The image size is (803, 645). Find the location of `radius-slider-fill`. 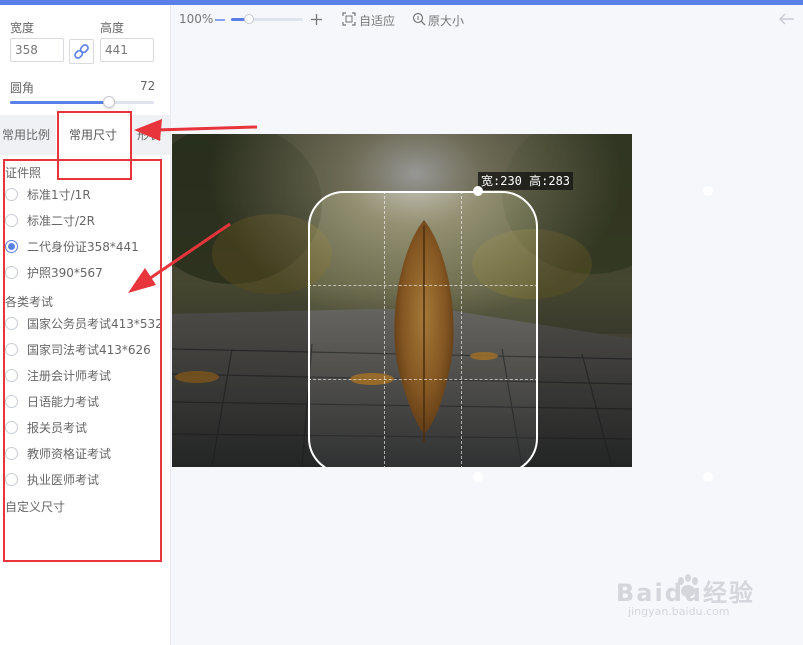

radius-slider-fill is located at coordinates (60, 102).